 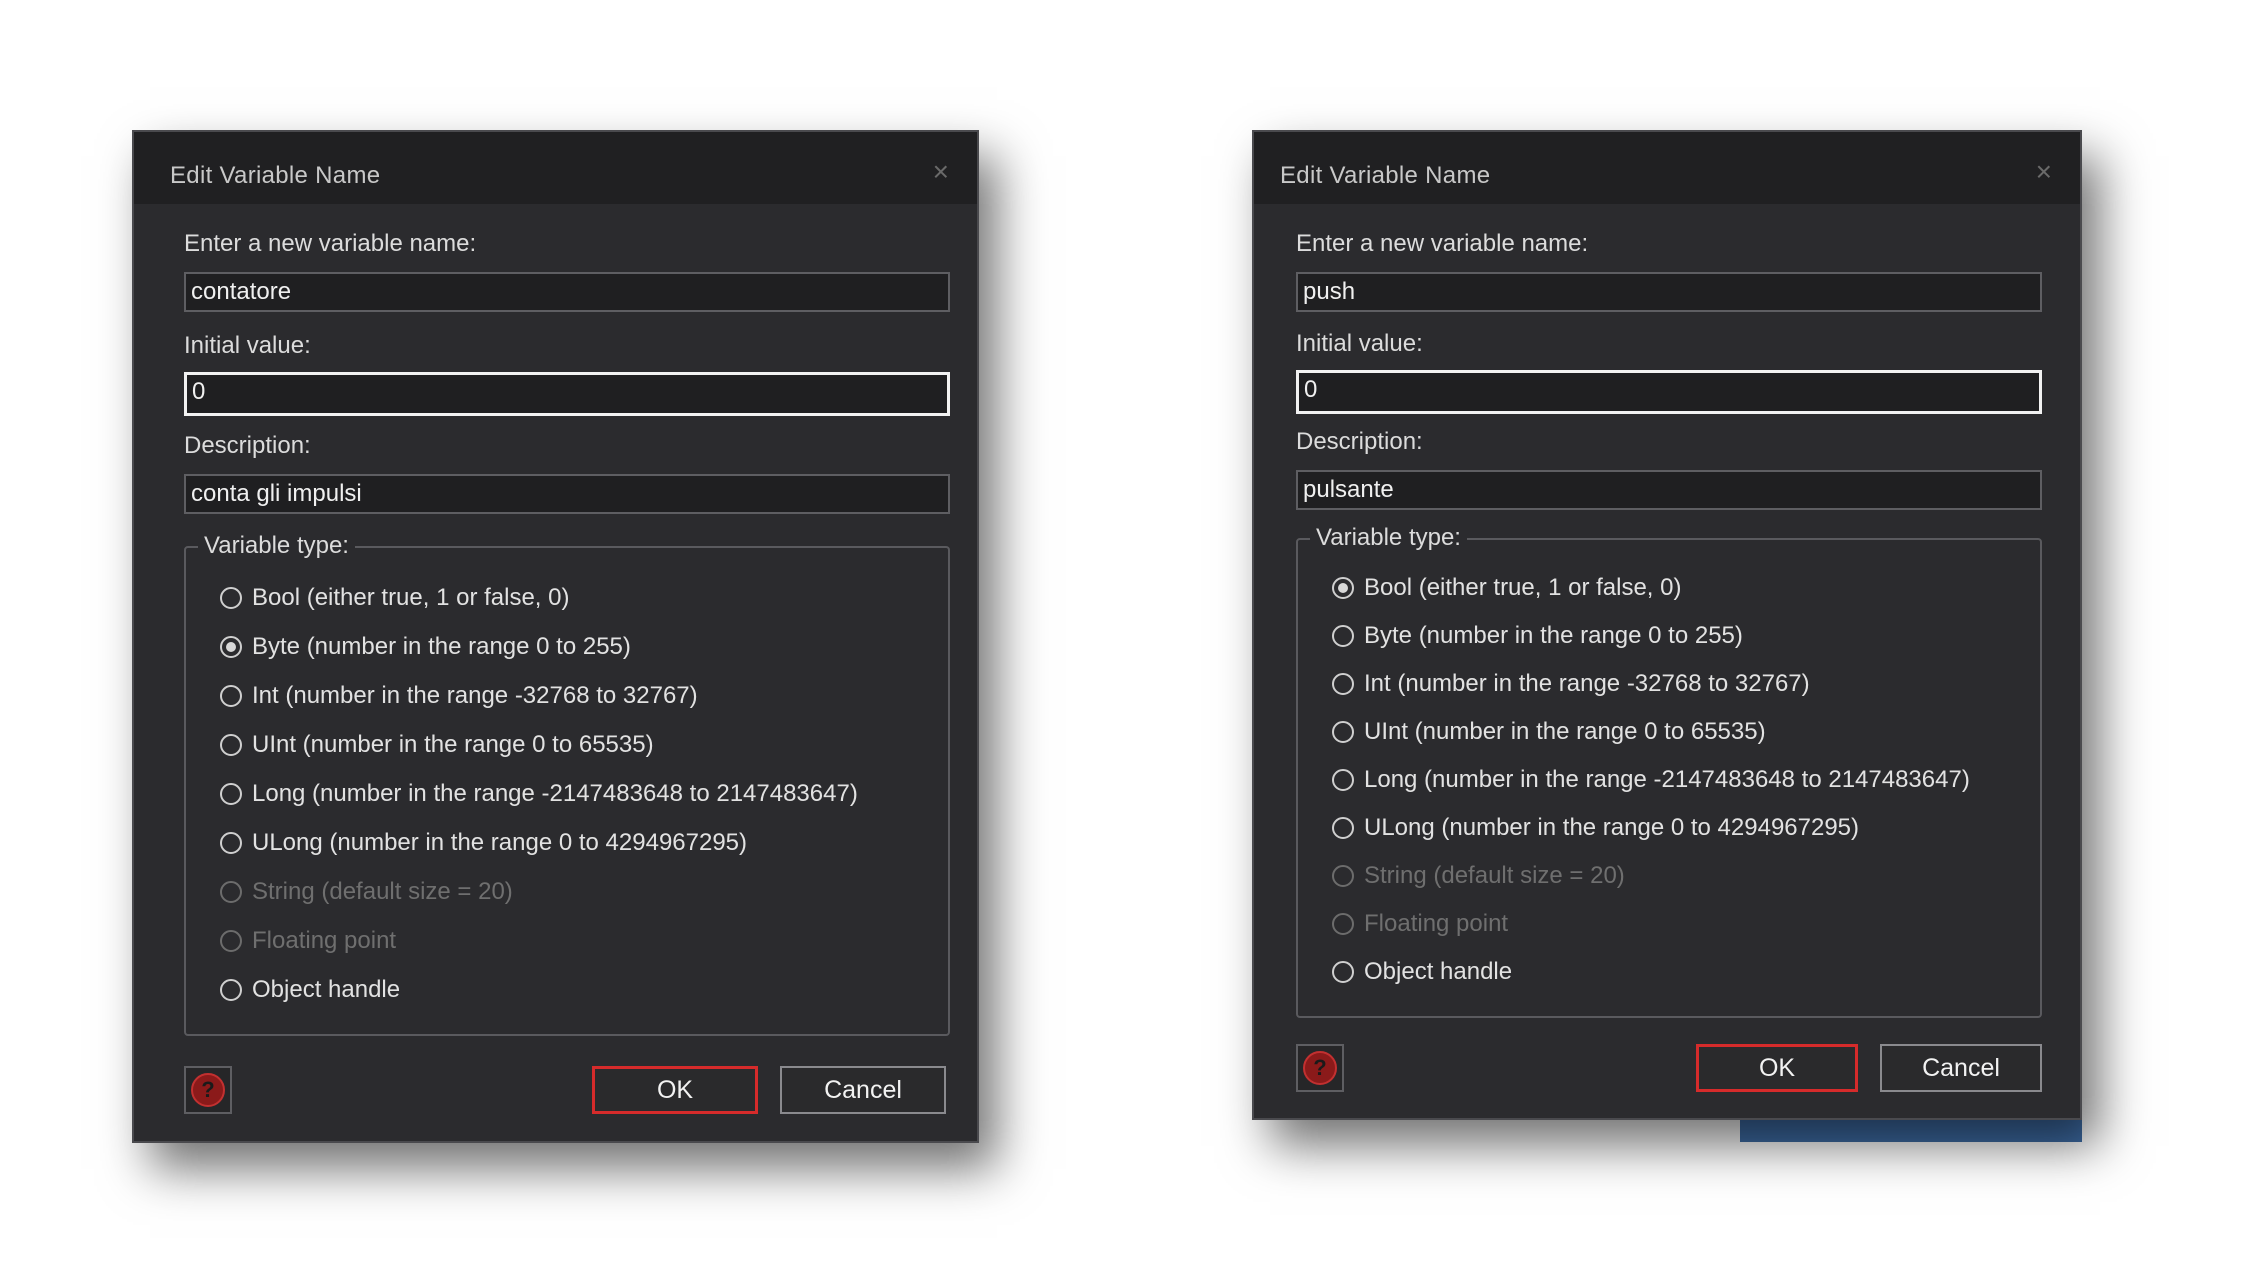 I want to click on description-input: pulsante, so click(x=1669, y=490).